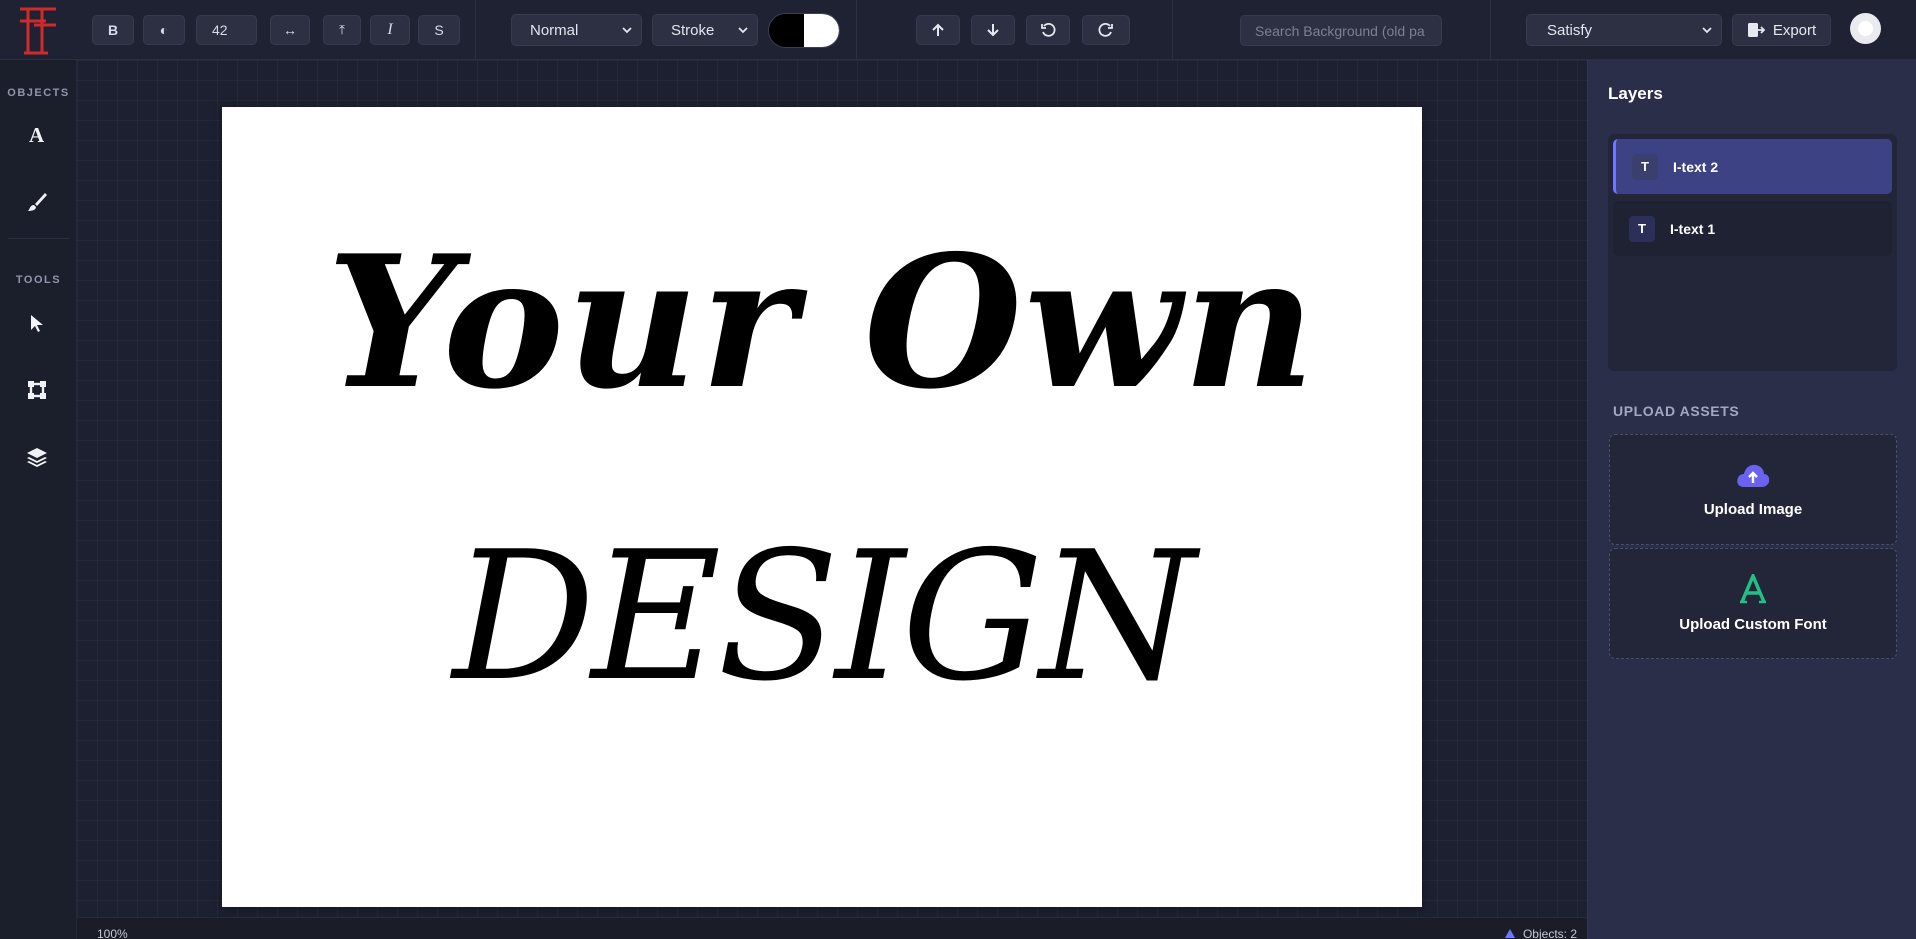 The height and width of the screenshot is (939, 1916). What do you see at coordinates (554, 30) in the screenshot?
I see `blend-mode-value: Normal` at bounding box center [554, 30].